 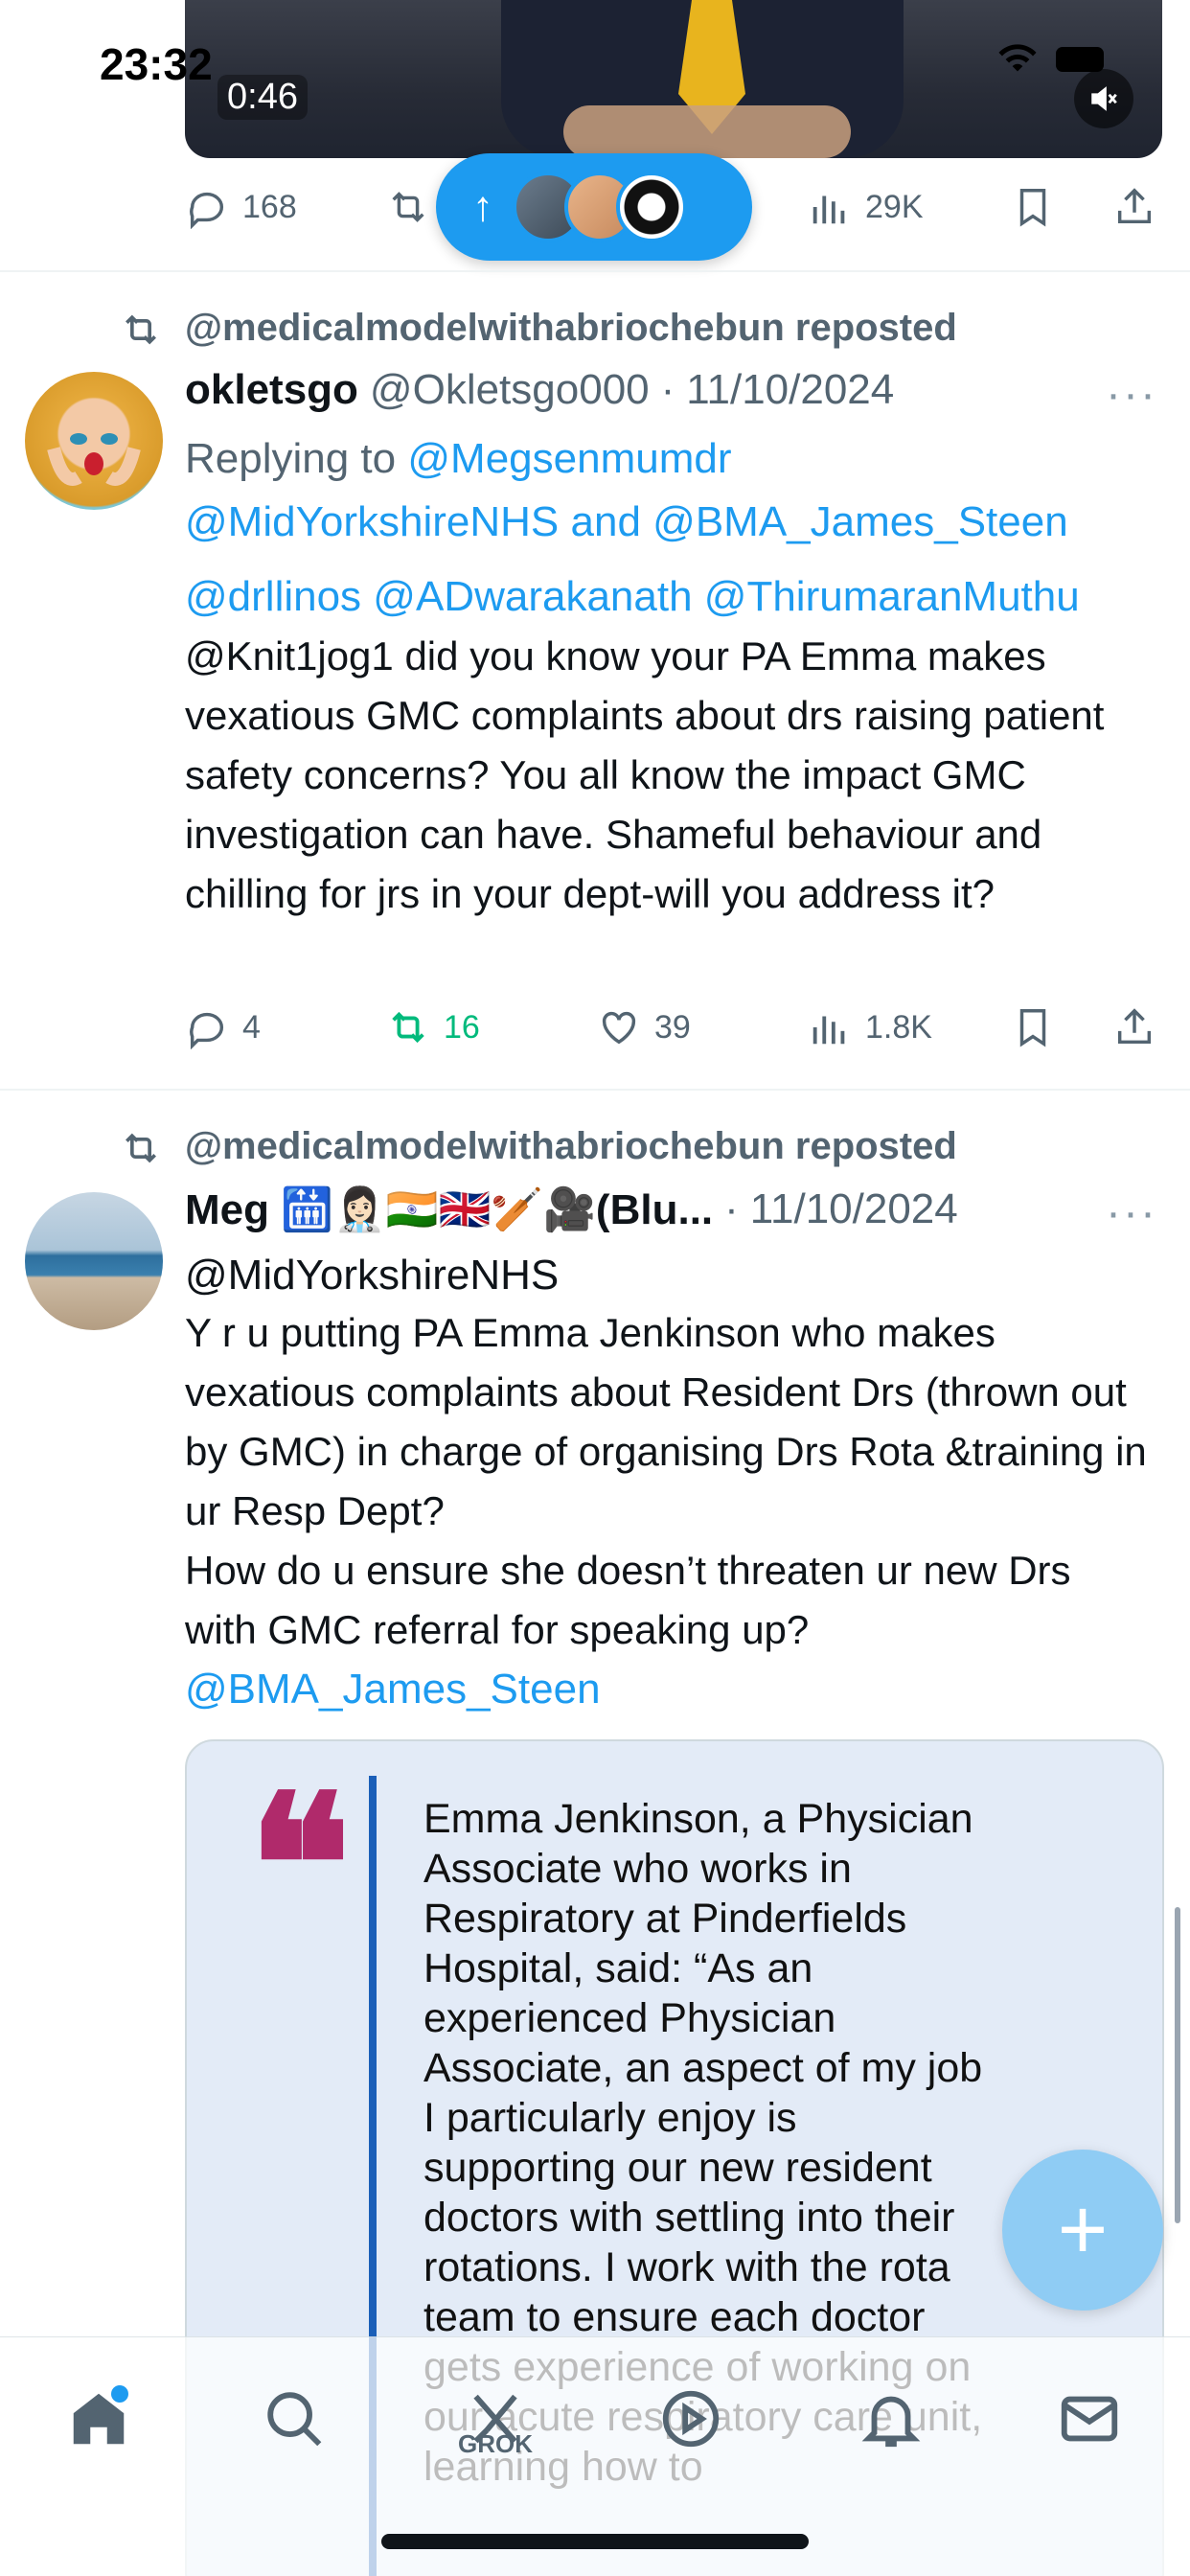 What do you see at coordinates (156, 64) in the screenshot?
I see `status-time: 23:32` at bounding box center [156, 64].